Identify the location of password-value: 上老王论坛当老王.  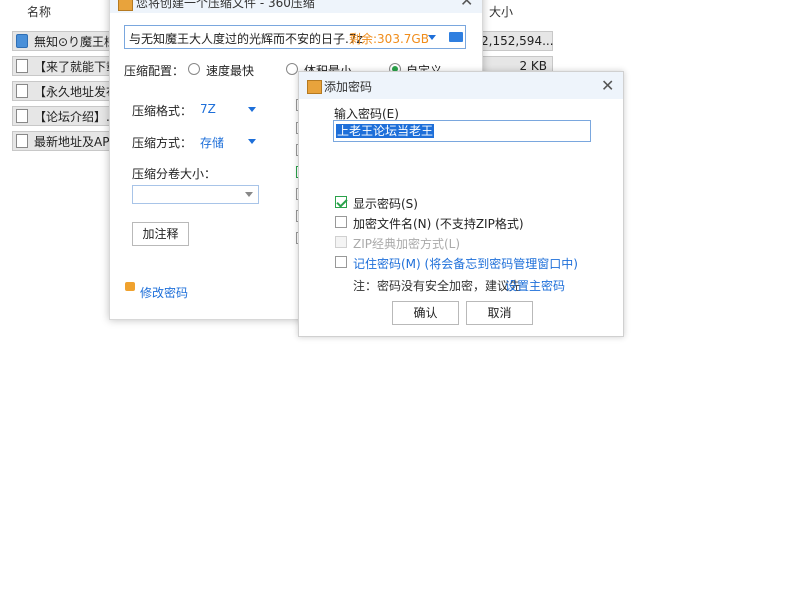
(385, 131).